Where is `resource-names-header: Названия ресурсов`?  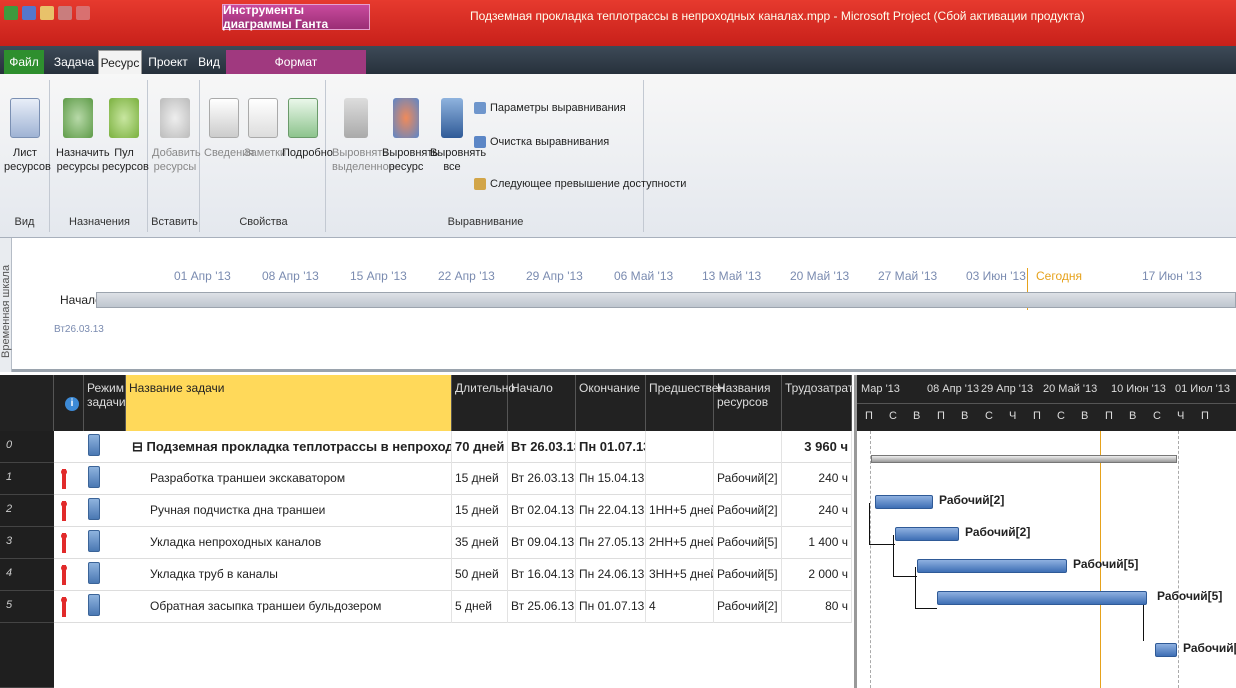
resource-names-header: Названия ресурсов is located at coordinates (748, 403).